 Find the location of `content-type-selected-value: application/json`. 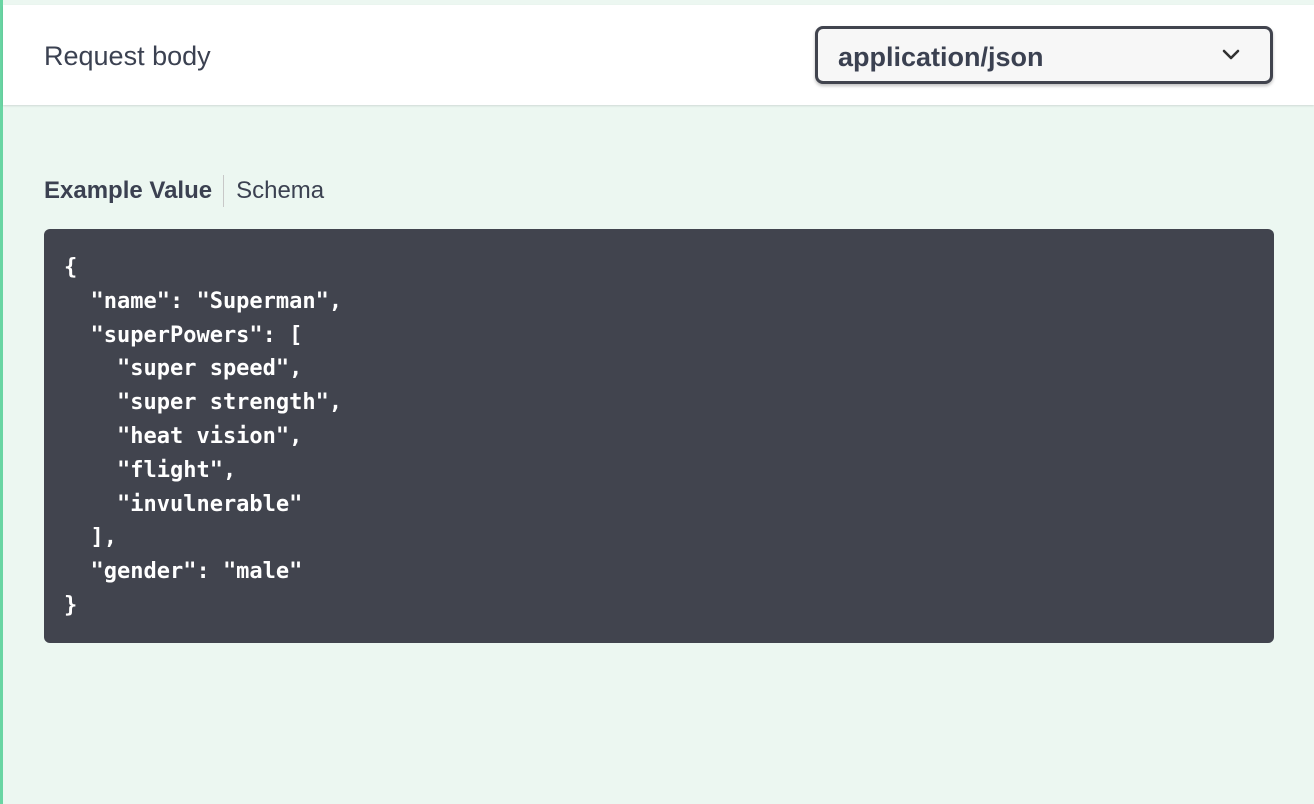

content-type-selected-value: application/json is located at coordinates (941, 57).